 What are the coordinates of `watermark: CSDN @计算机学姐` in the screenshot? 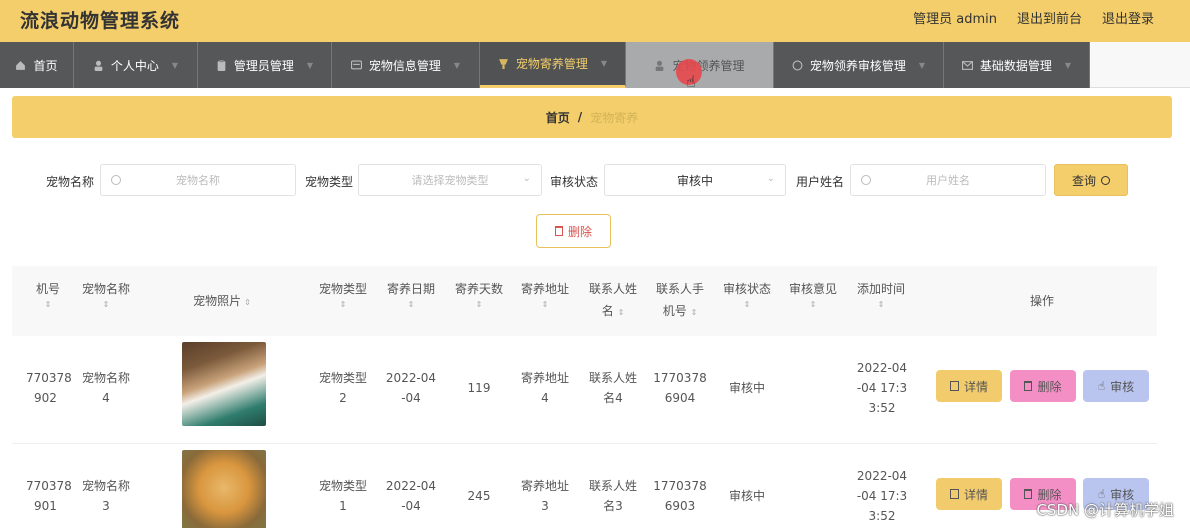 It's located at (1105, 510).